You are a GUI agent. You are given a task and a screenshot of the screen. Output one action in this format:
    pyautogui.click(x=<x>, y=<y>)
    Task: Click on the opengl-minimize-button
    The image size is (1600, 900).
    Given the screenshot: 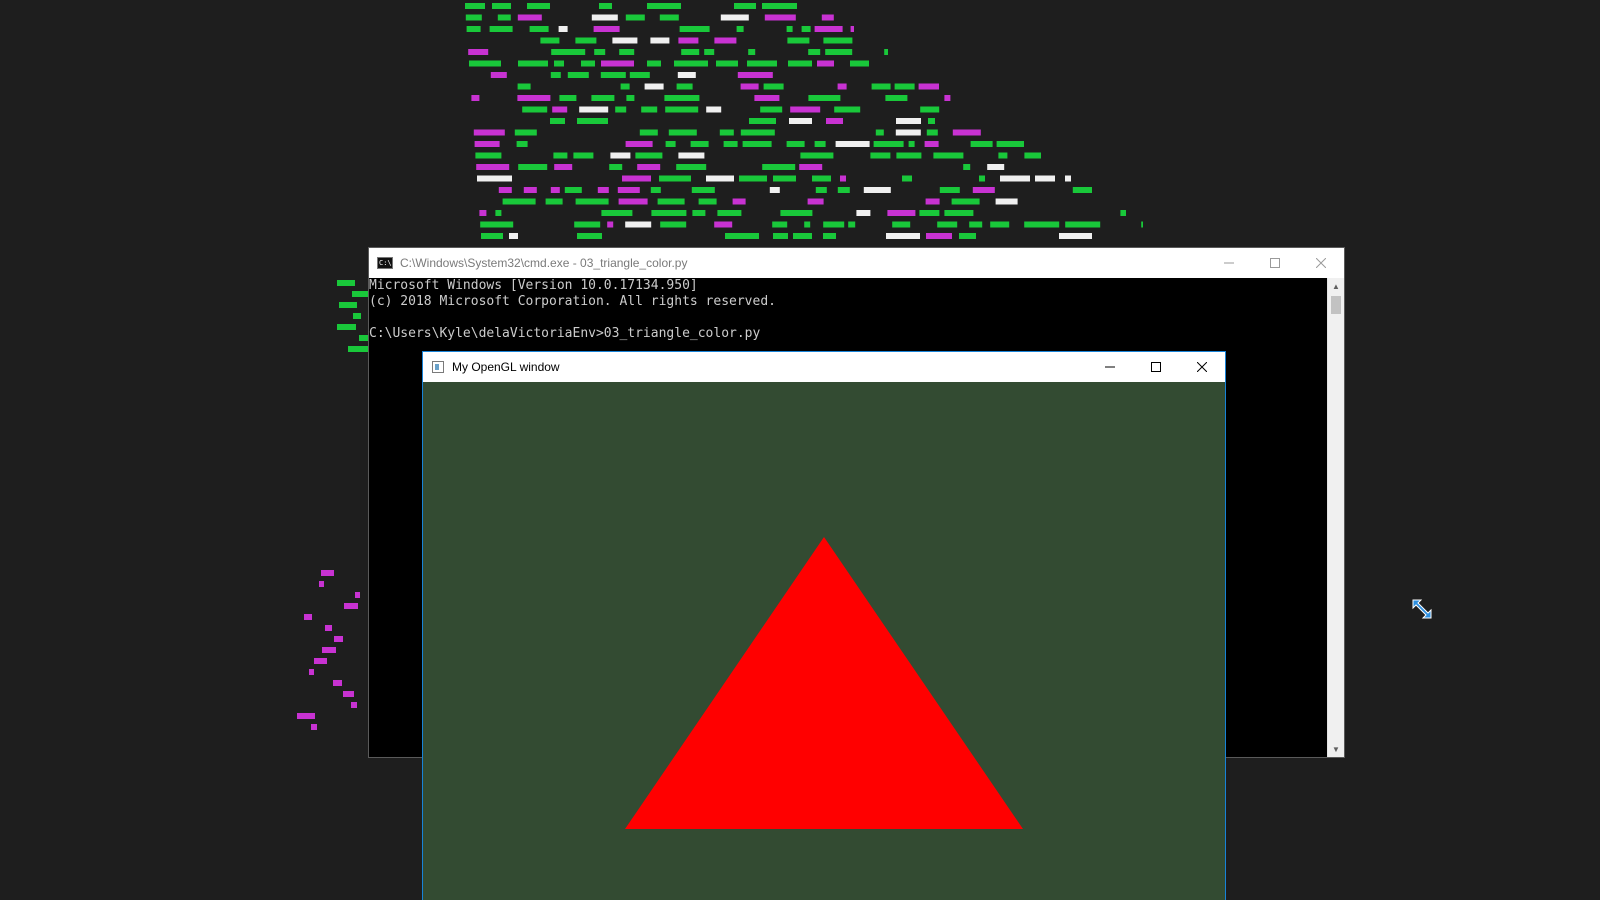 What is the action you would take?
    pyautogui.click(x=1110, y=367)
    